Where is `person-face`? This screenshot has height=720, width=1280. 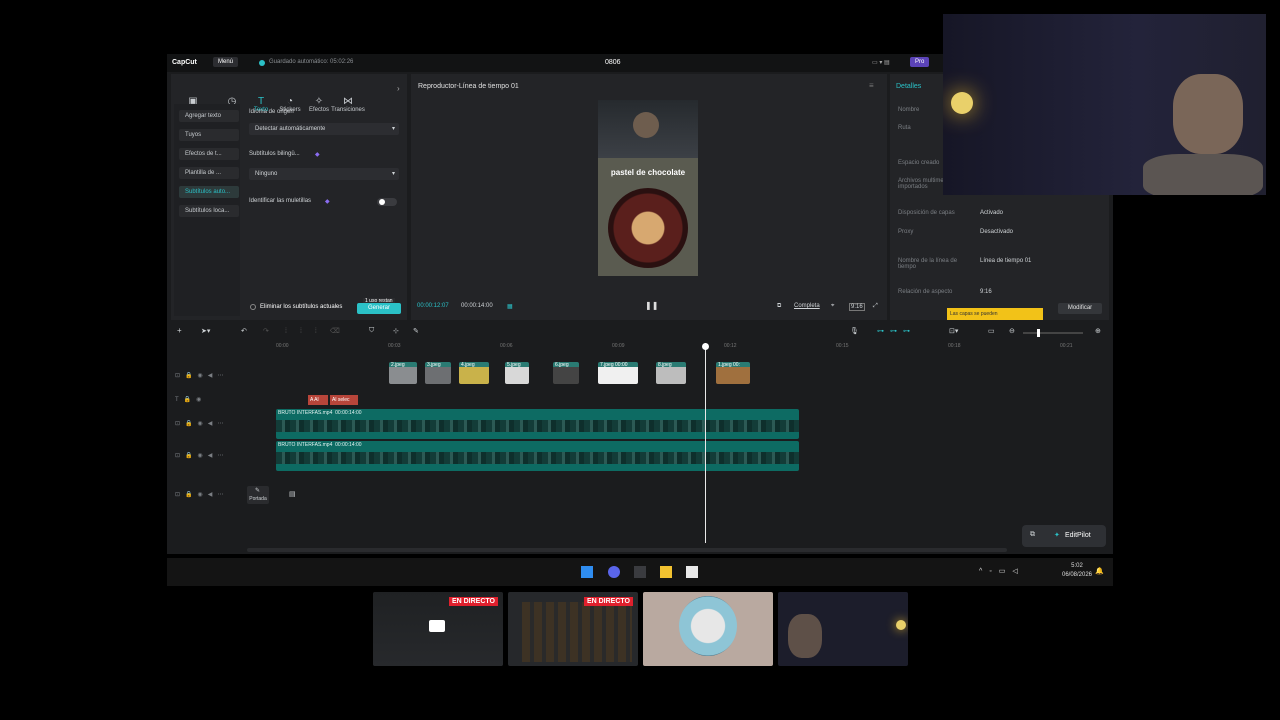 person-face is located at coordinates (1208, 114).